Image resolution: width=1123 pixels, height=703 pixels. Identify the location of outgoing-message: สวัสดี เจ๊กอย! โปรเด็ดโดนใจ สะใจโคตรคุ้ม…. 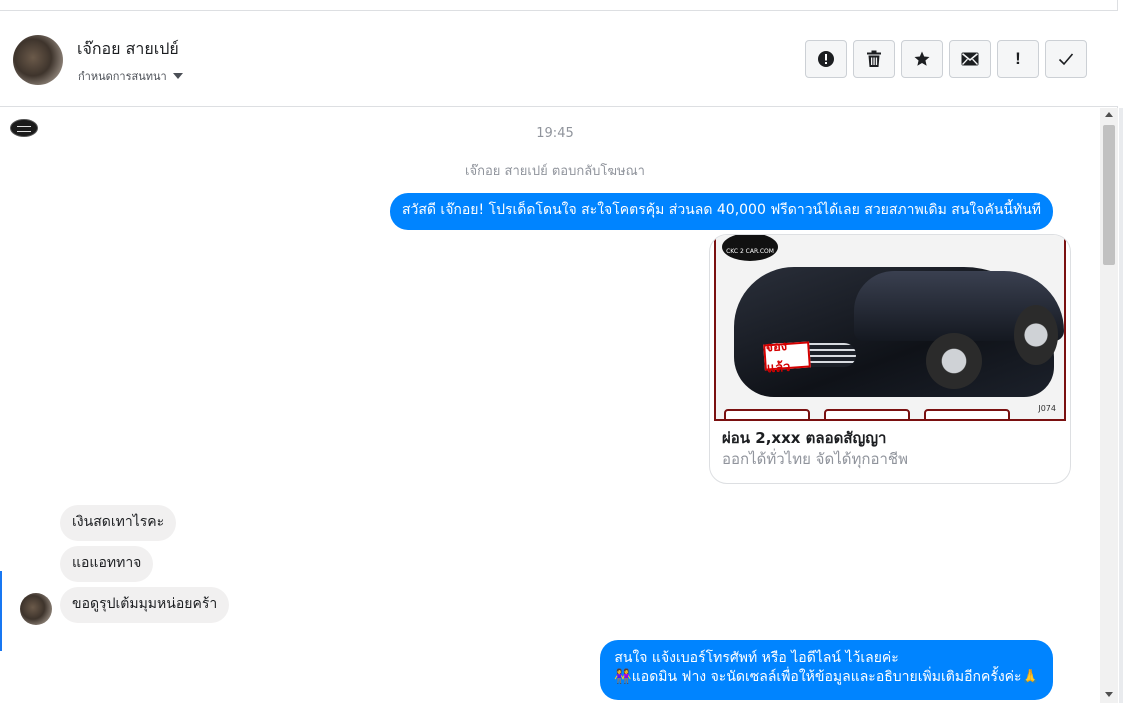
(721, 211).